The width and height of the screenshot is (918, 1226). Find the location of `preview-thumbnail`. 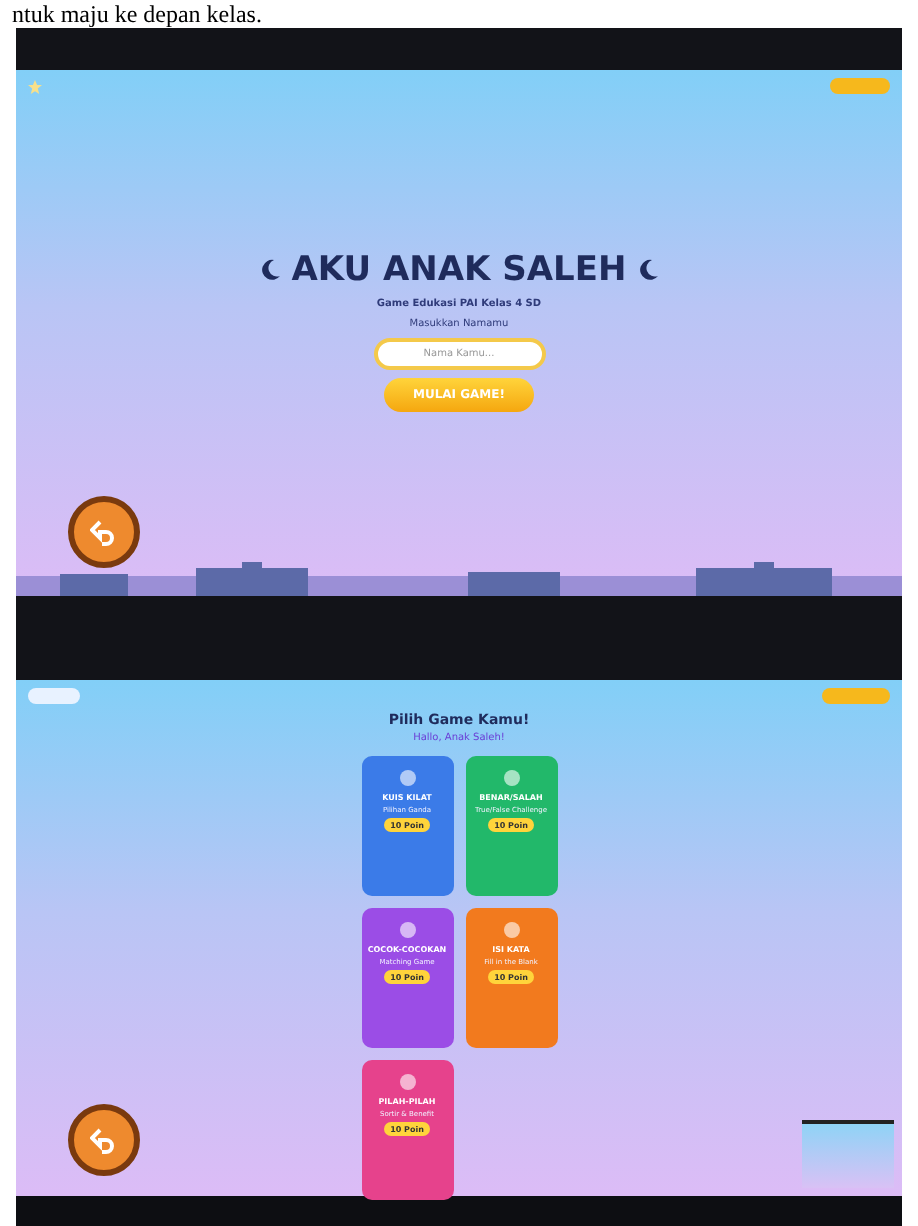

preview-thumbnail is located at coordinates (848, 1154).